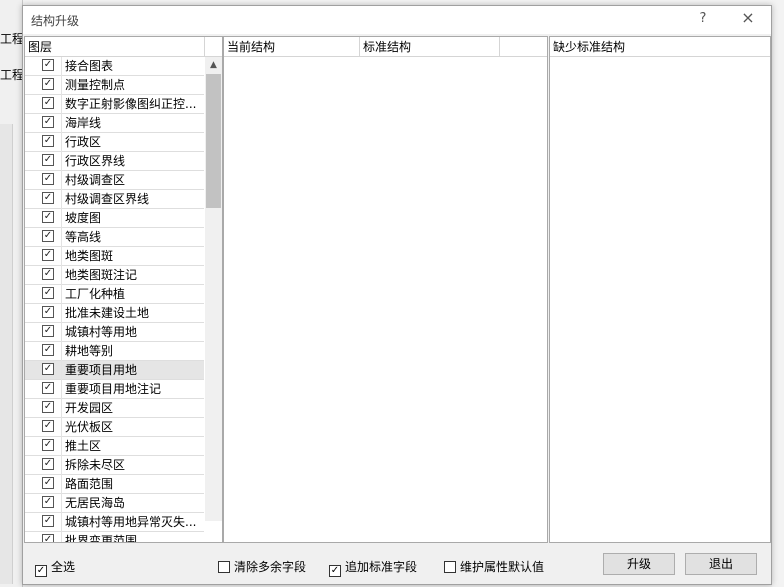 The height and width of the screenshot is (587, 784). Describe the element at coordinates (95, 465) in the screenshot. I see `layer-name: 拆除未尽区` at that location.